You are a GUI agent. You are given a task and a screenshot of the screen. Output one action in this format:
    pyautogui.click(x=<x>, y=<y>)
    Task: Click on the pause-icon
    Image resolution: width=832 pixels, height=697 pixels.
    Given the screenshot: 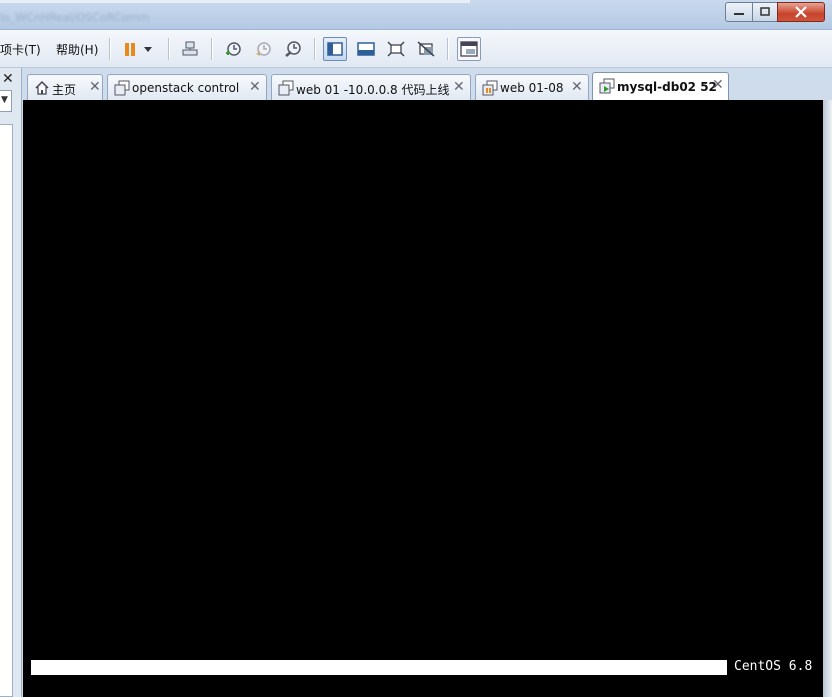 What is the action you would take?
    pyautogui.click(x=130, y=49)
    